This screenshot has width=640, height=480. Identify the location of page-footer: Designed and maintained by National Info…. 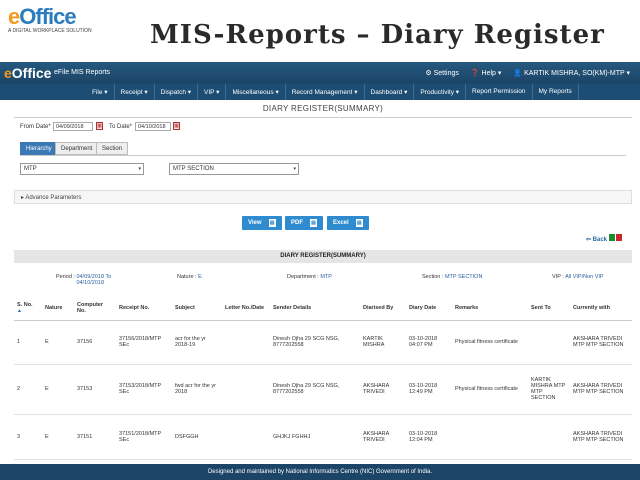
(320, 472).